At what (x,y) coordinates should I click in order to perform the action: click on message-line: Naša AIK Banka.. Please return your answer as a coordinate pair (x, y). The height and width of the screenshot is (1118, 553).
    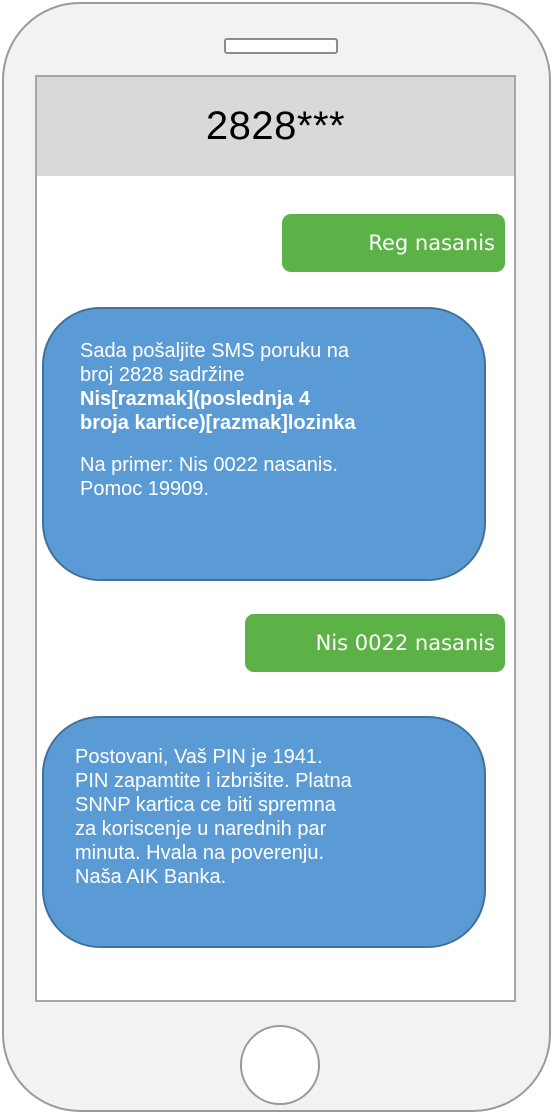
    Looking at the image, I should click on (151, 877).